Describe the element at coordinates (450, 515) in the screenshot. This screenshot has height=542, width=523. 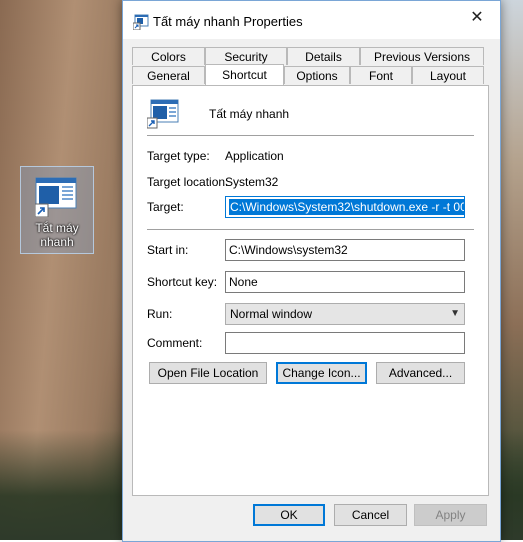
I see `apply-button: Apply` at that location.